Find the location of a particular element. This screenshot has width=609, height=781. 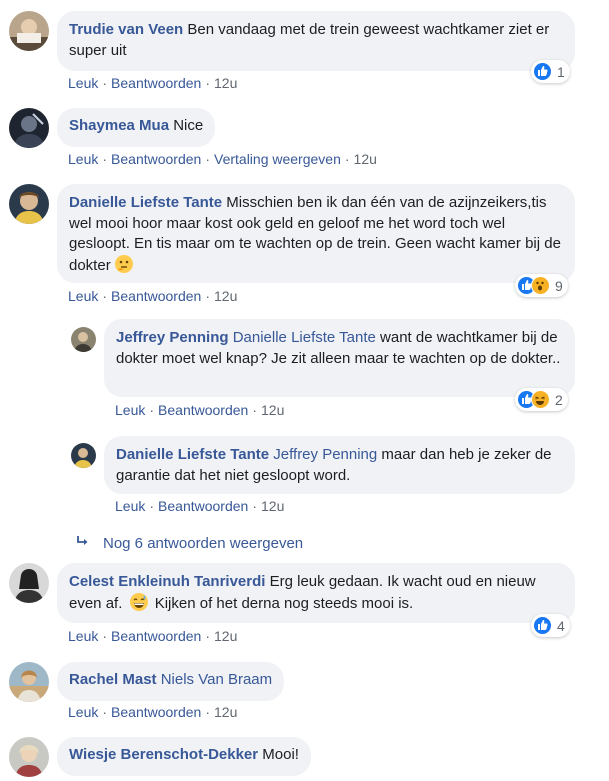

translate-button: Vertaling weergeven is located at coordinates (277, 159).